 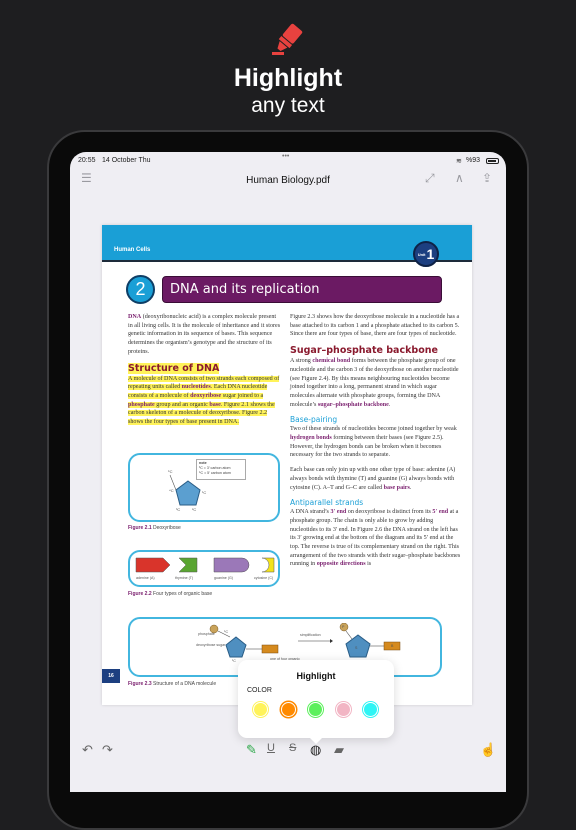 I want to click on chapter-title: DNA and its replication, so click(x=302, y=289).